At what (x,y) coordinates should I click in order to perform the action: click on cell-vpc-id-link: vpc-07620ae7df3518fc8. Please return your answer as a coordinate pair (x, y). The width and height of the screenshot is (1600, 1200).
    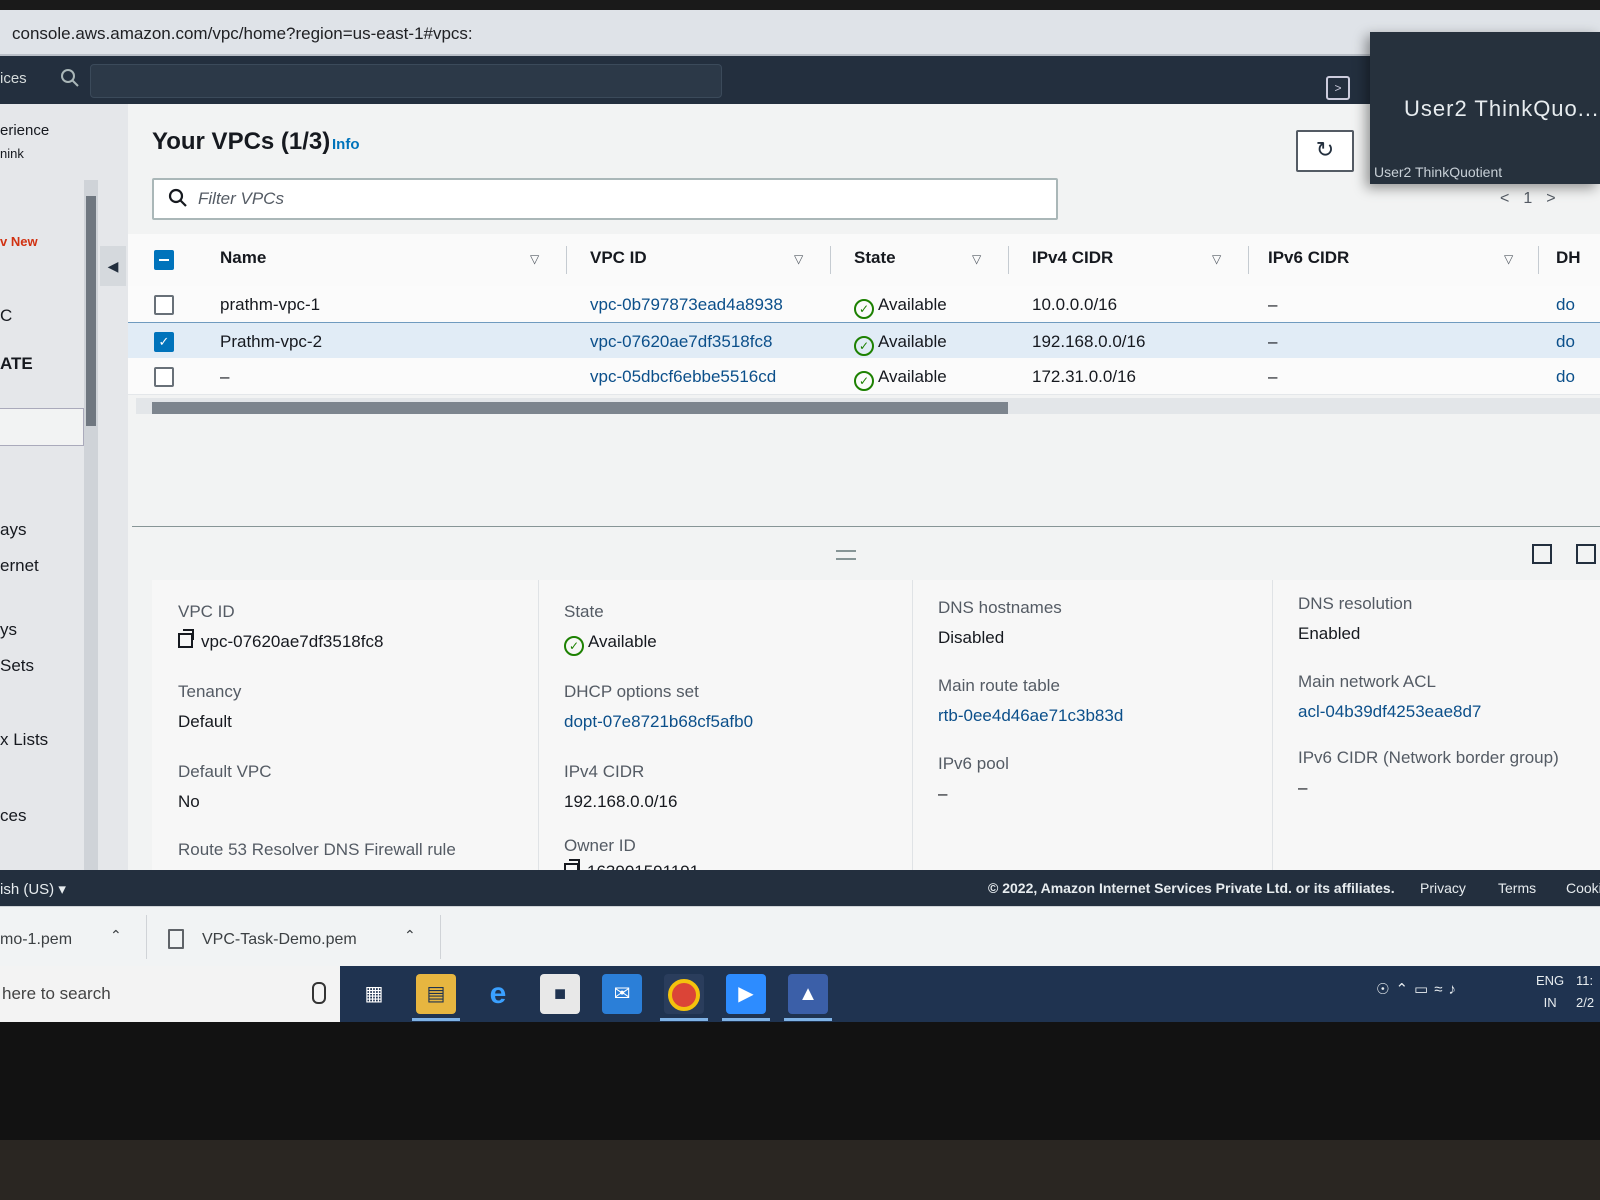
    Looking at the image, I should click on (681, 342).